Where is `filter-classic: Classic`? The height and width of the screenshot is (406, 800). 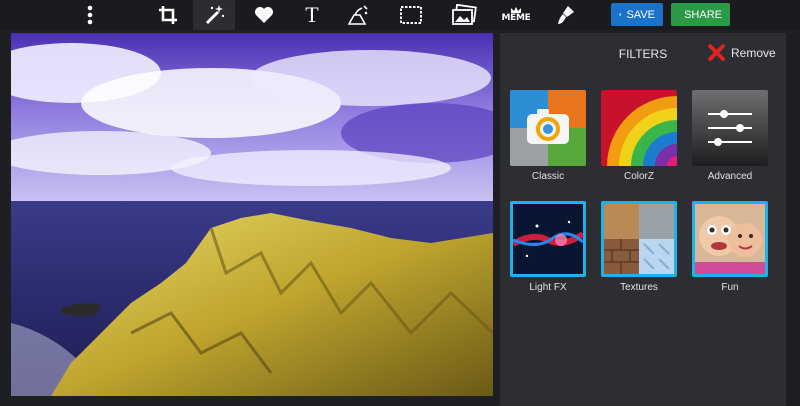
filter-classic: Classic is located at coordinates (548, 136).